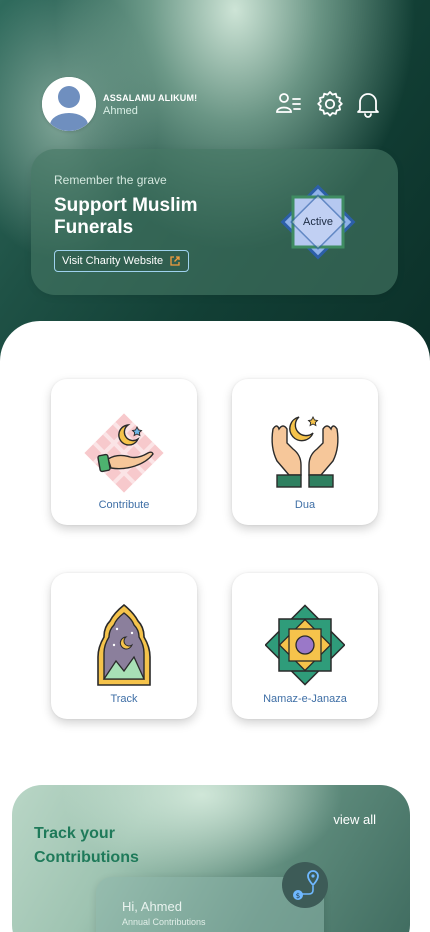  I want to click on bell-icon, so click(368, 104).